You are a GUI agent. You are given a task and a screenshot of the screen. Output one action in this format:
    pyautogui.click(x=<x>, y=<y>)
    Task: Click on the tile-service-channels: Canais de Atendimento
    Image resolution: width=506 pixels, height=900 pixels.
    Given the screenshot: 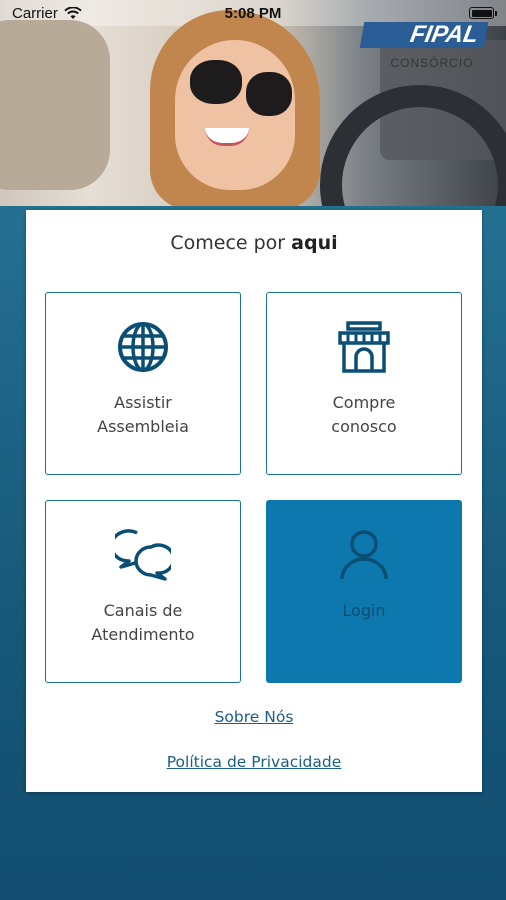 What is the action you would take?
    pyautogui.click(x=143, y=591)
    